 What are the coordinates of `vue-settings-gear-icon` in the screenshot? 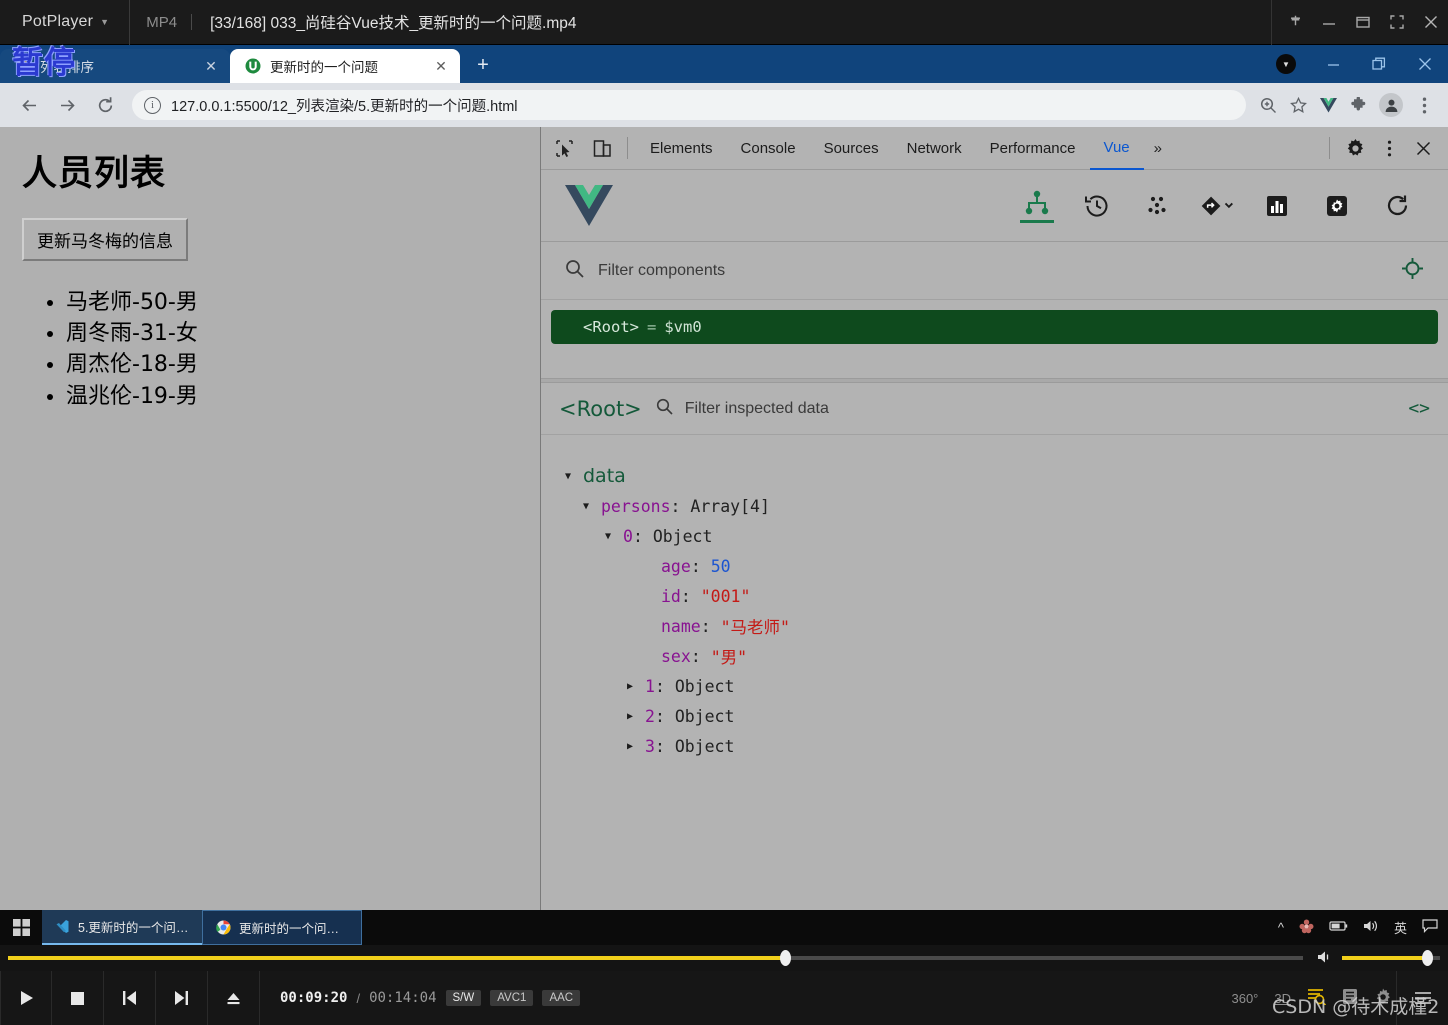 It's located at (1337, 206).